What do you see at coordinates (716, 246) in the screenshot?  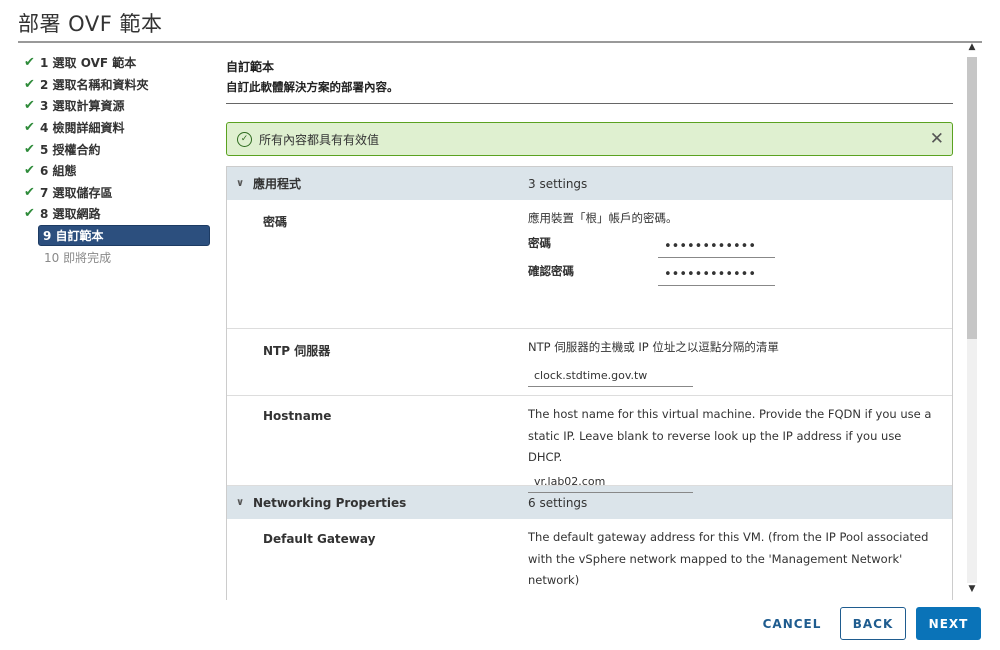 I see `password-field` at bounding box center [716, 246].